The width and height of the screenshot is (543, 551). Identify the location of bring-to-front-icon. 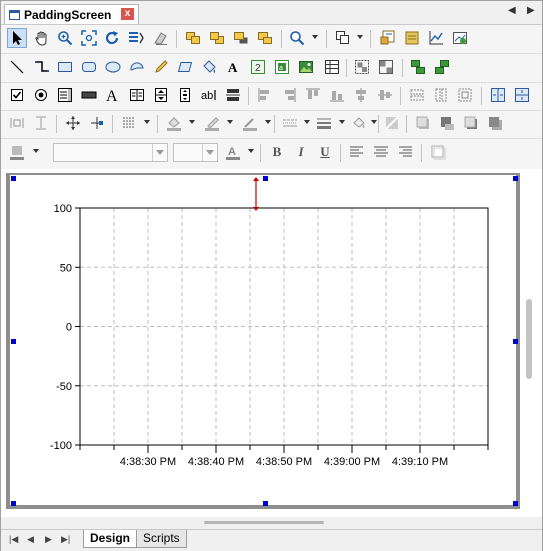
(241, 38).